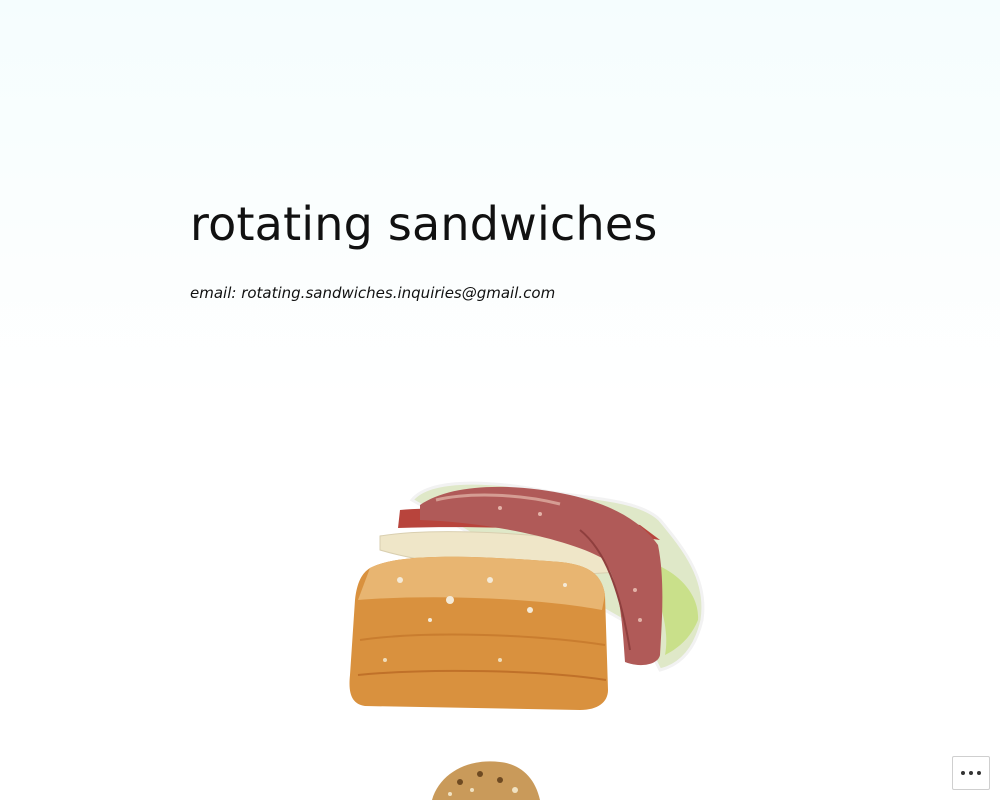 Image resolution: width=1000 pixels, height=800 pixels. Describe the element at coordinates (423, 224) in the screenshot. I see `site-title: rotating sandwiches` at that location.